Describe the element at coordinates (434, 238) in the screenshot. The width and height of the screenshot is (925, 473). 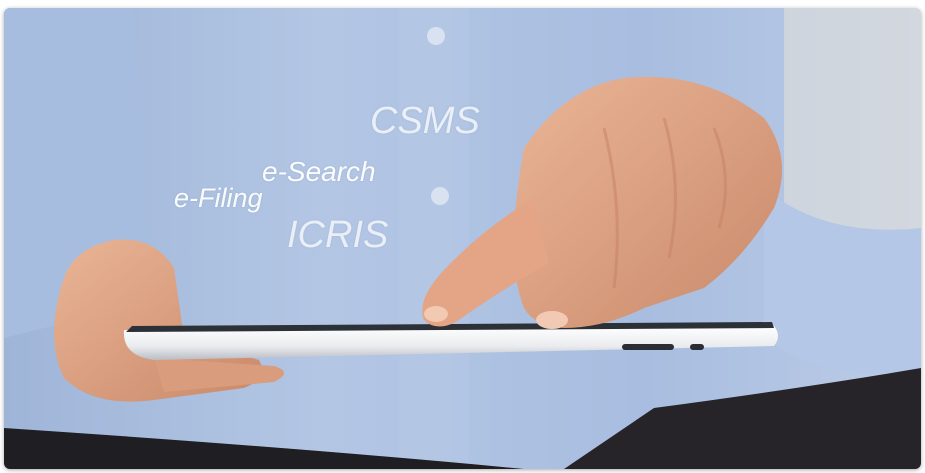
I see `shirt-placket` at that location.